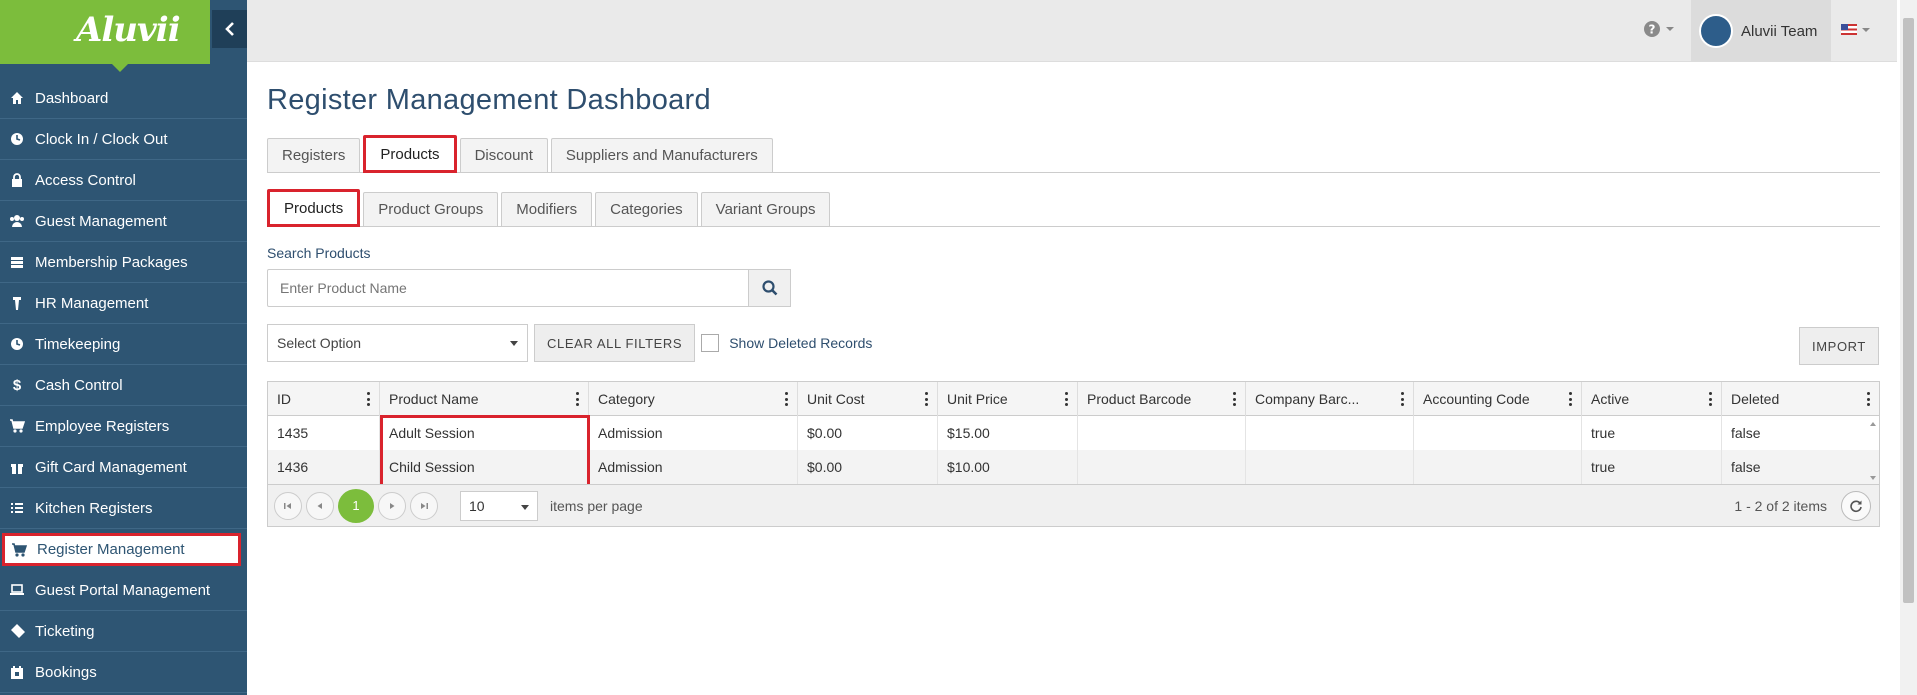 The image size is (1917, 695). Describe the element at coordinates (489, 100) in the screenshot. I see `page-title: Register Management Dashboard` at that location.